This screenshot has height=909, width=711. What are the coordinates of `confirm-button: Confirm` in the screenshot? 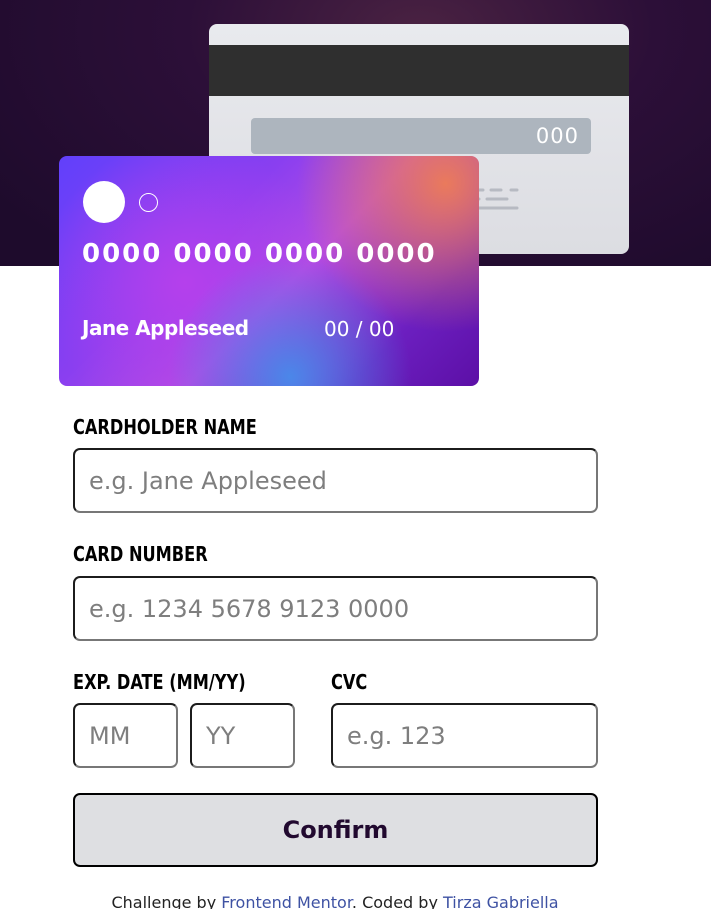 It's located at (335, 830).